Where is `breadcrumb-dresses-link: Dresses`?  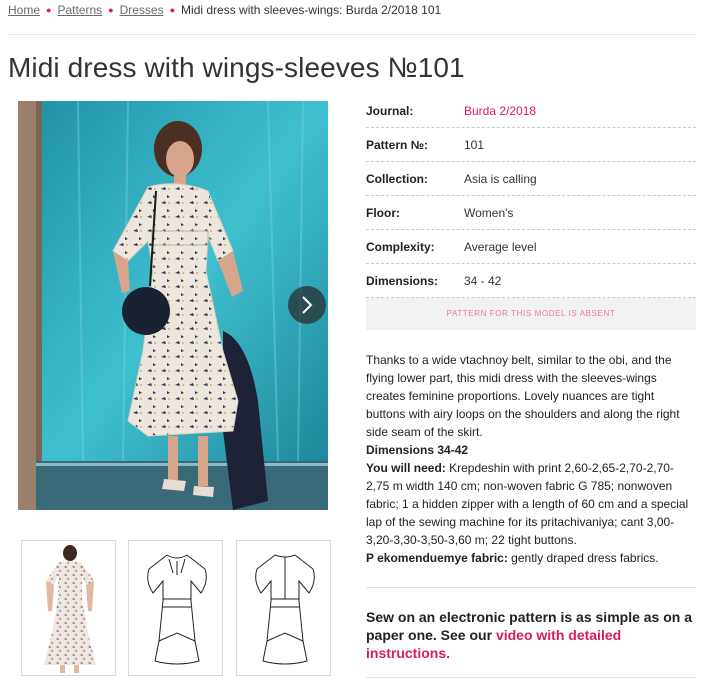 breadcrumb-dresses-link: Dresses is located at coordinates (142, 10).